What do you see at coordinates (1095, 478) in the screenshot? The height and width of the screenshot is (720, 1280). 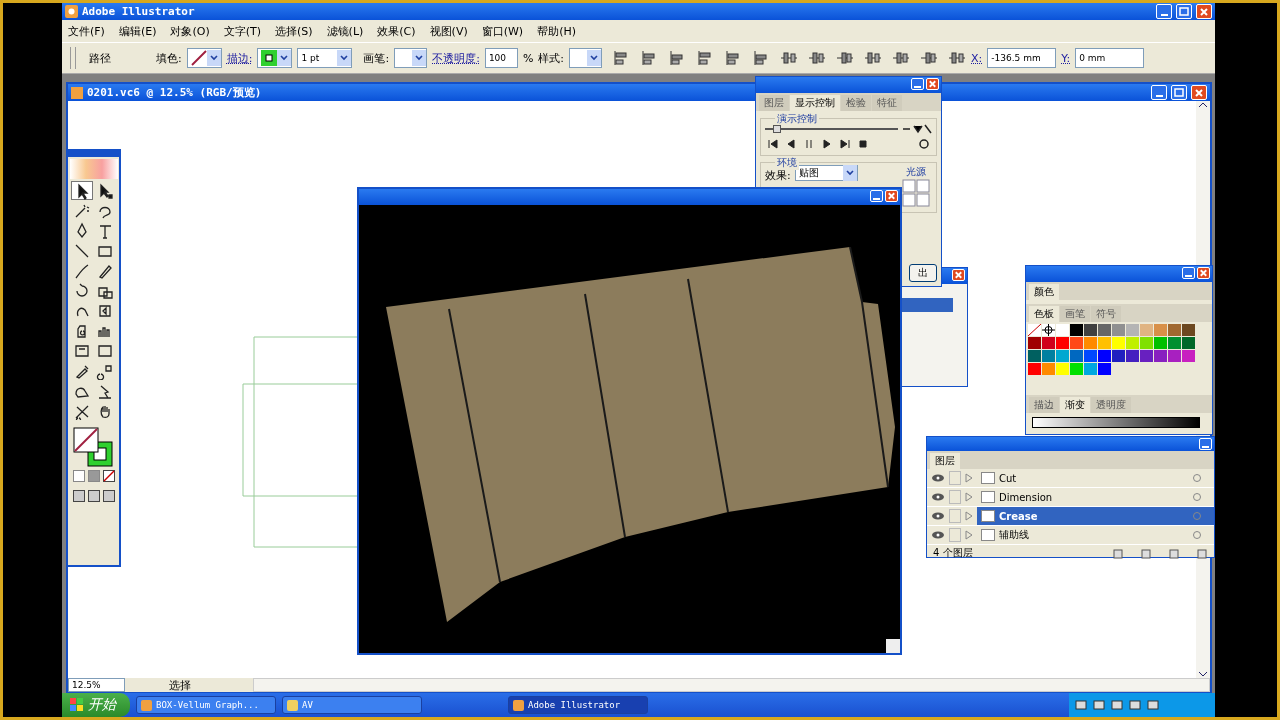 I see `layer-row: Cut` at bounding box center [1095, 478].